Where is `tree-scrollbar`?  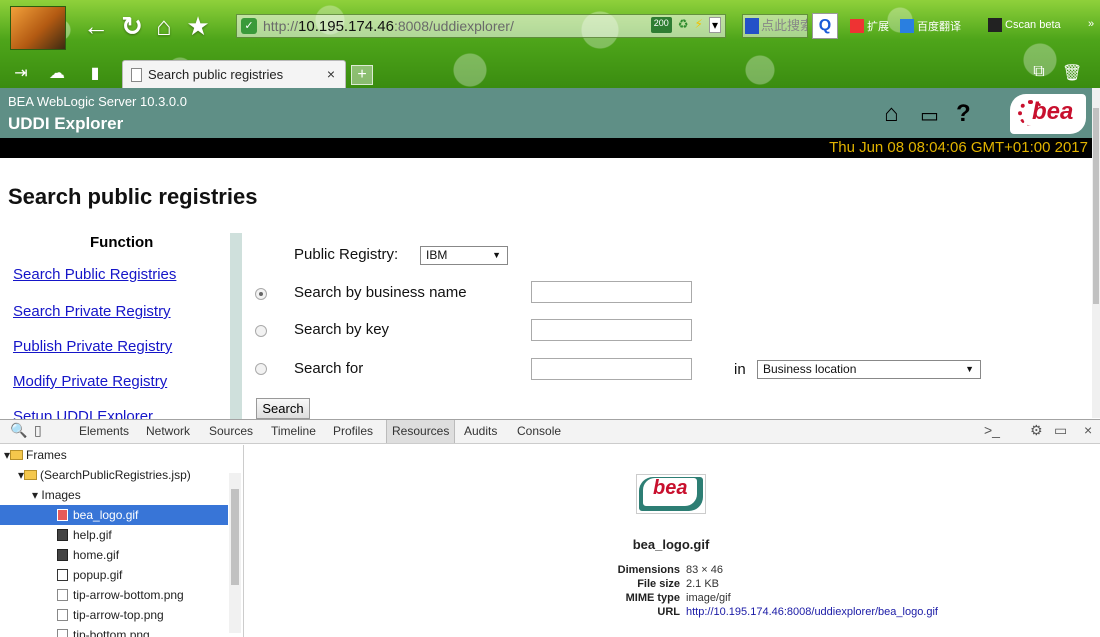 tree-scrollbar is located at coordinates (235, 553).